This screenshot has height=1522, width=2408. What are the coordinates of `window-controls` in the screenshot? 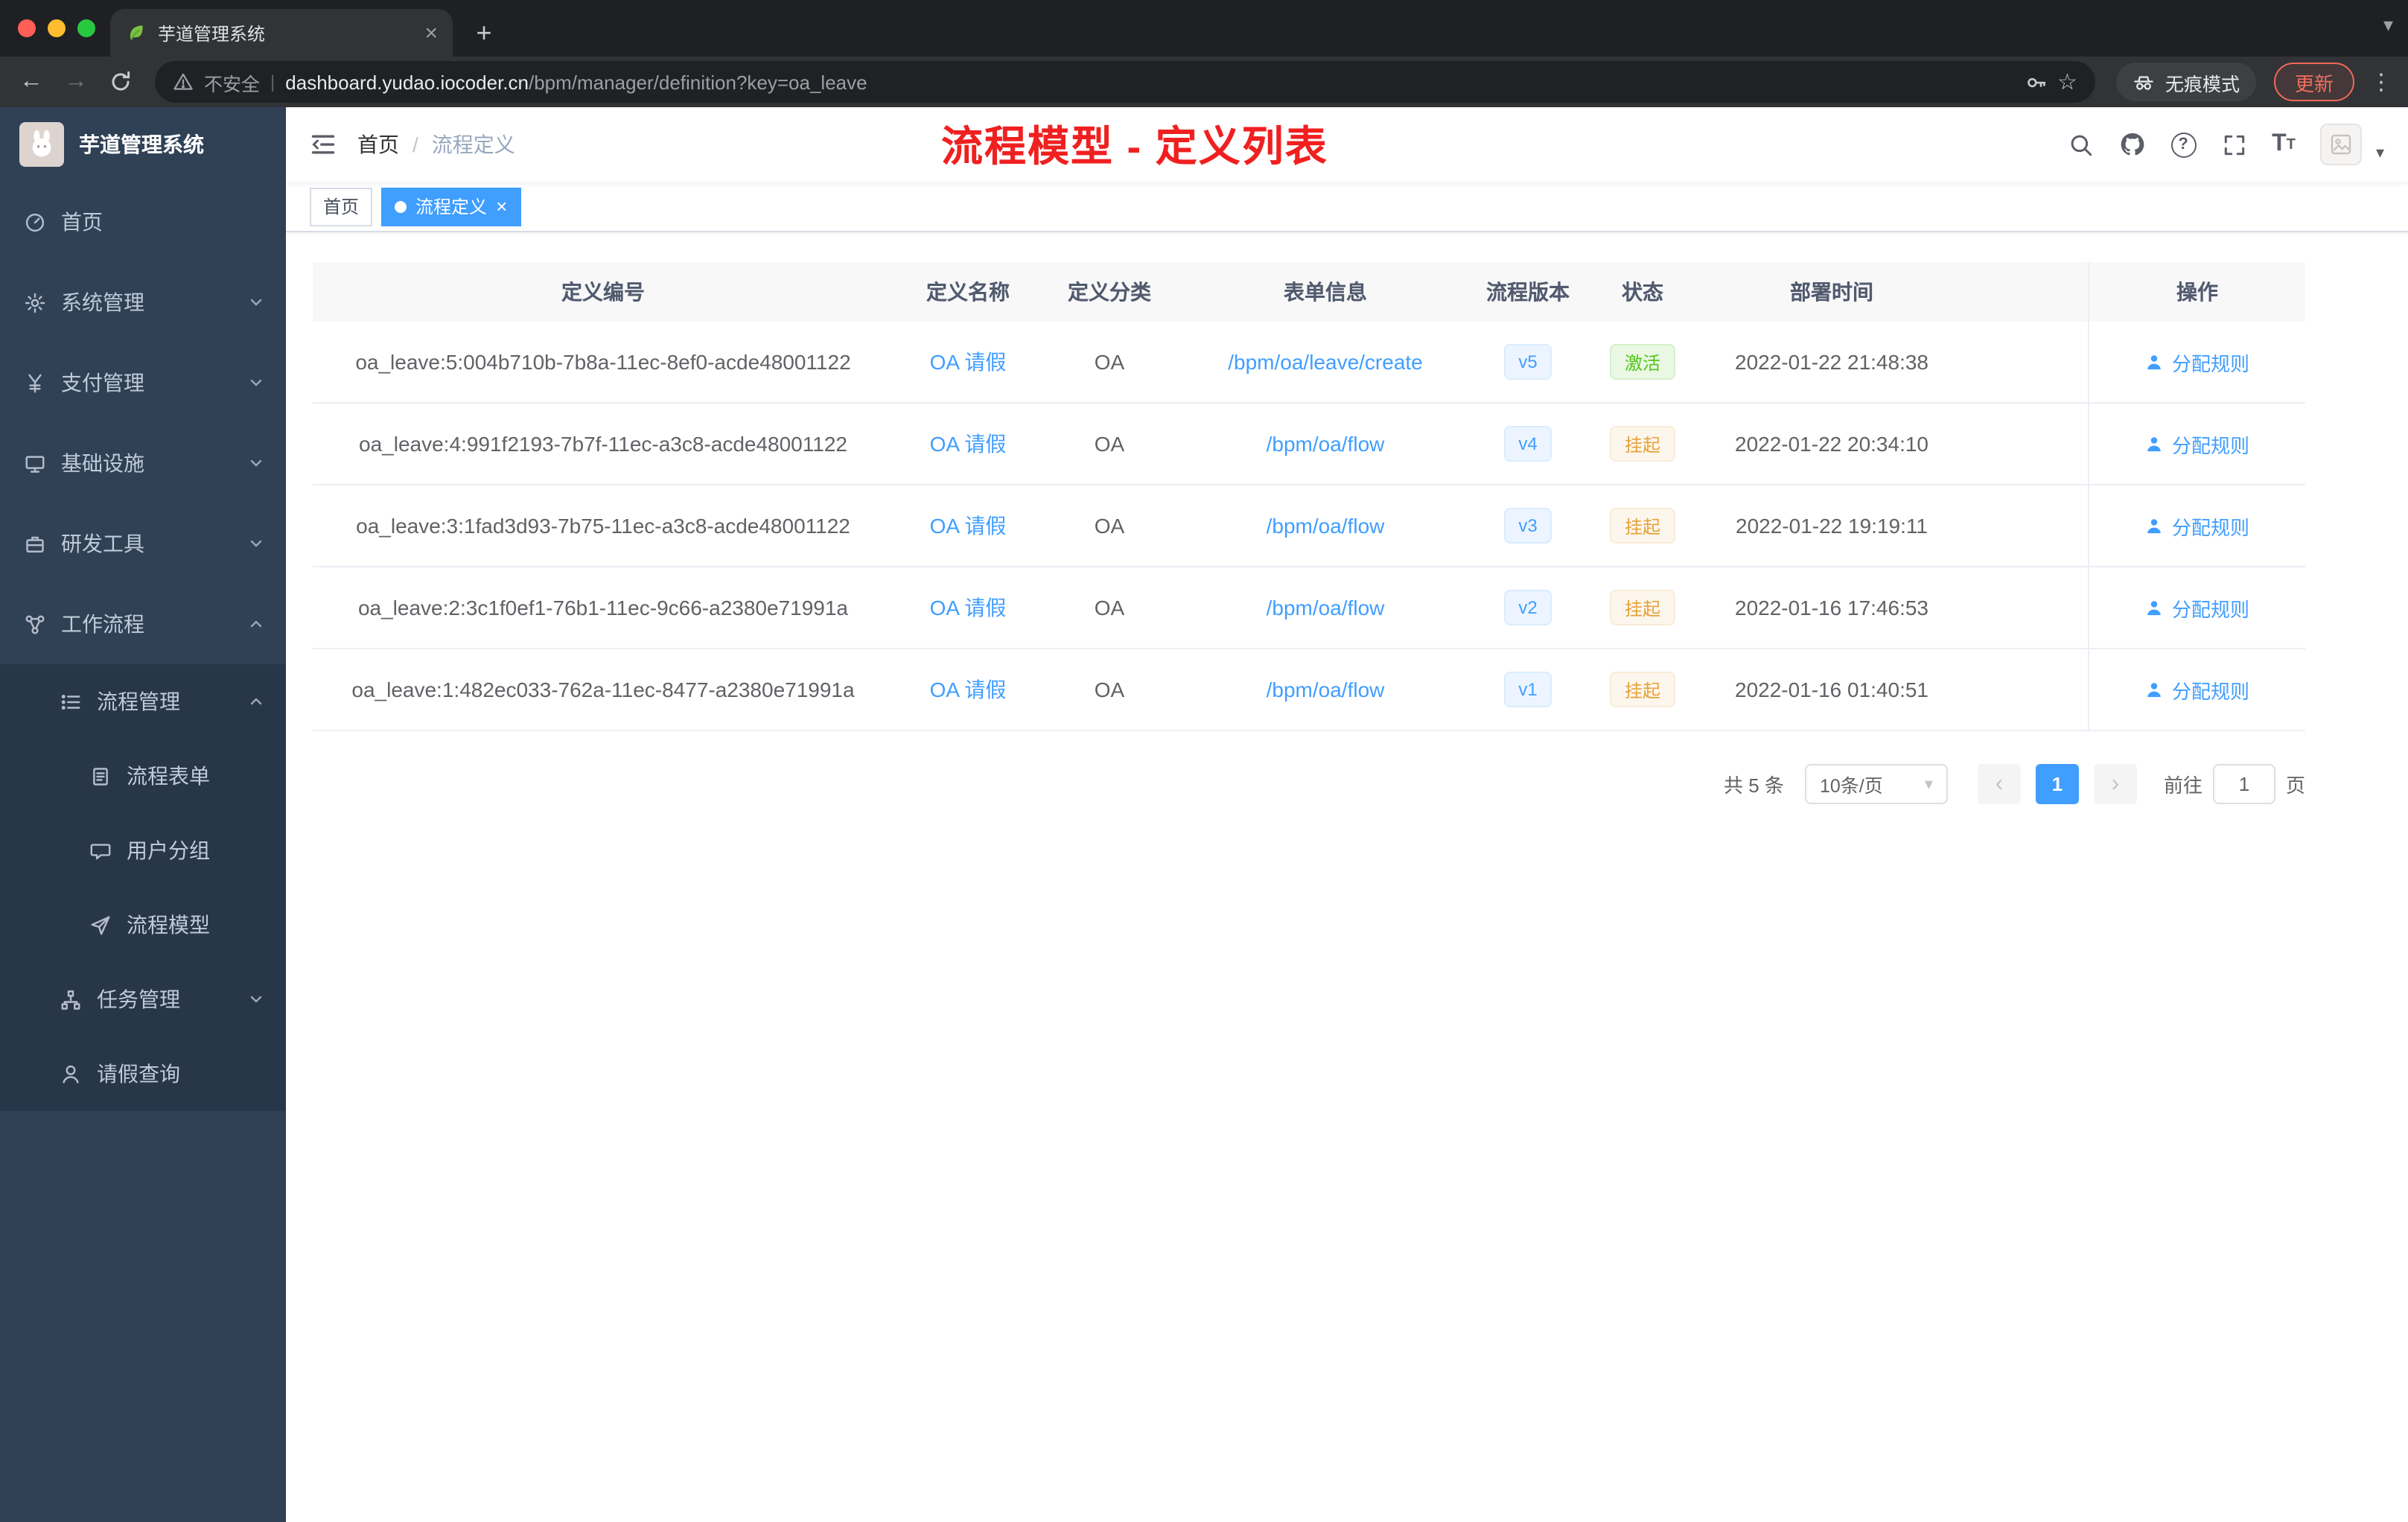 It's located at (56, 28).